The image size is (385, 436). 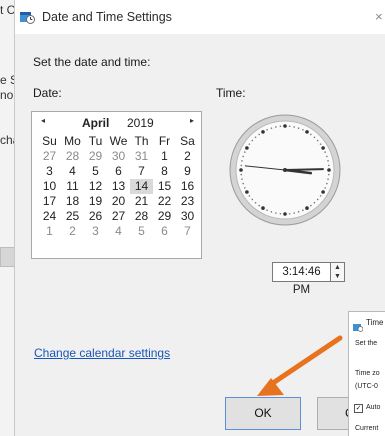 I want to click on weekday-header: We, so click(x=118, y=141).